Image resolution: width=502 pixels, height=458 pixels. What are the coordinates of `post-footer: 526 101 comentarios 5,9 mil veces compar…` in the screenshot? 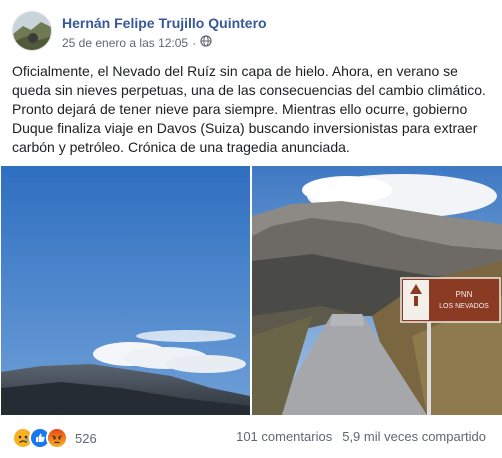 It's located at (251, 437).